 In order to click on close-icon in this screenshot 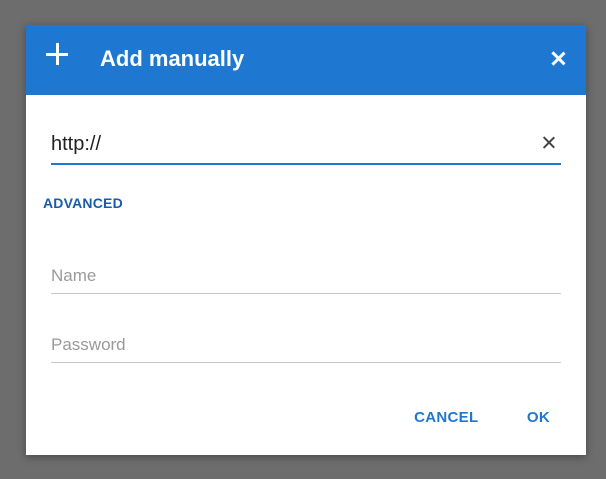, I will do `click(558, 59)`.